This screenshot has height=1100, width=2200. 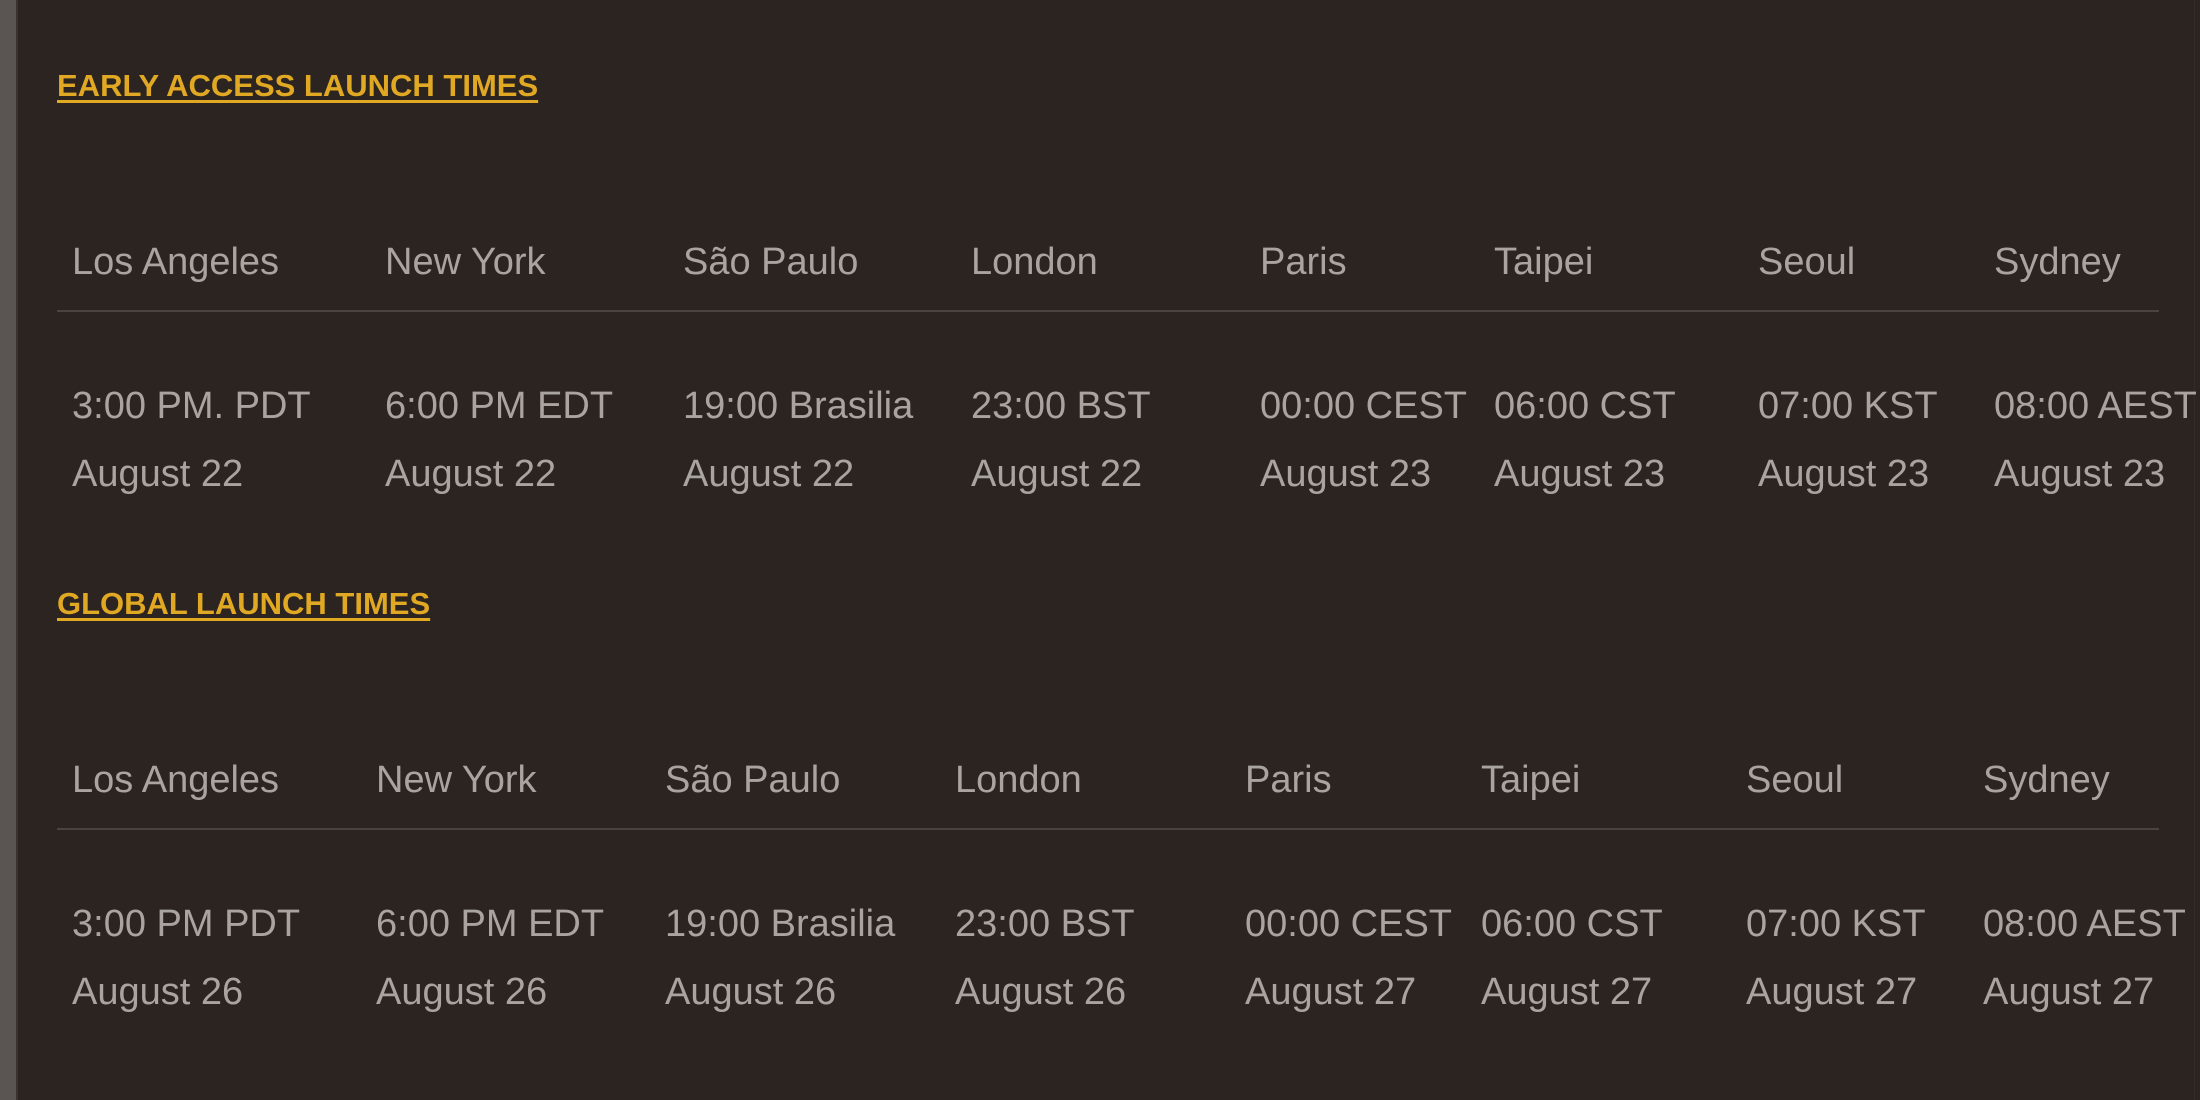 I want to click on launch-time: 3:00 PM. PDT, so click(x=191, y=406).